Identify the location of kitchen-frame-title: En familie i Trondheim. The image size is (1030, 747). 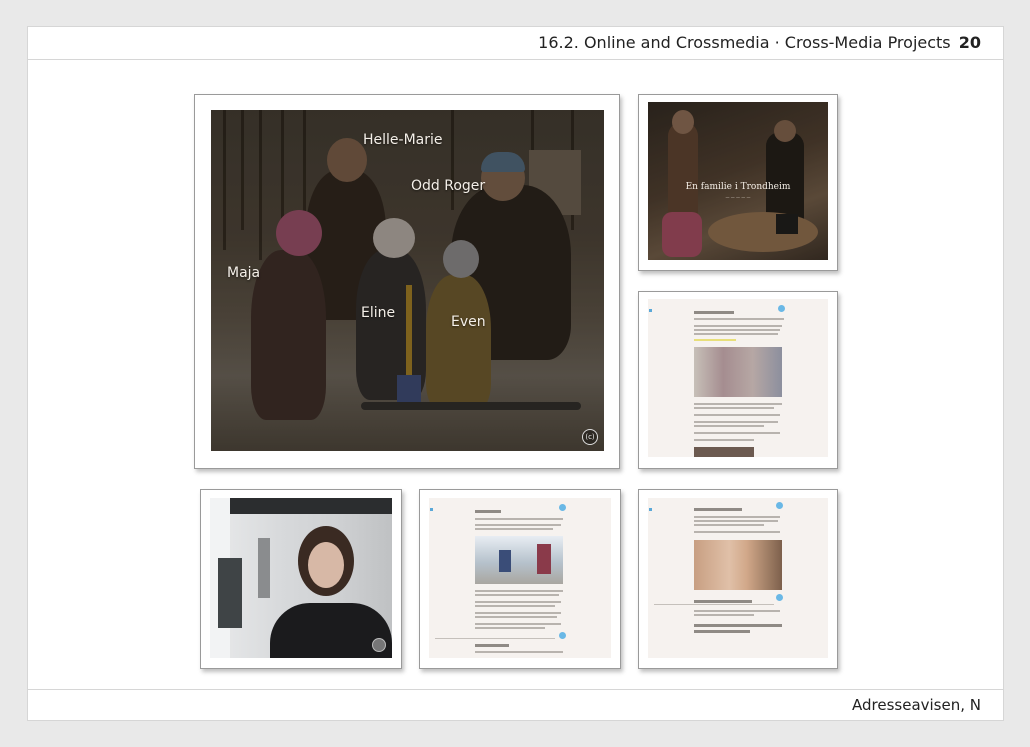
(738, 187).